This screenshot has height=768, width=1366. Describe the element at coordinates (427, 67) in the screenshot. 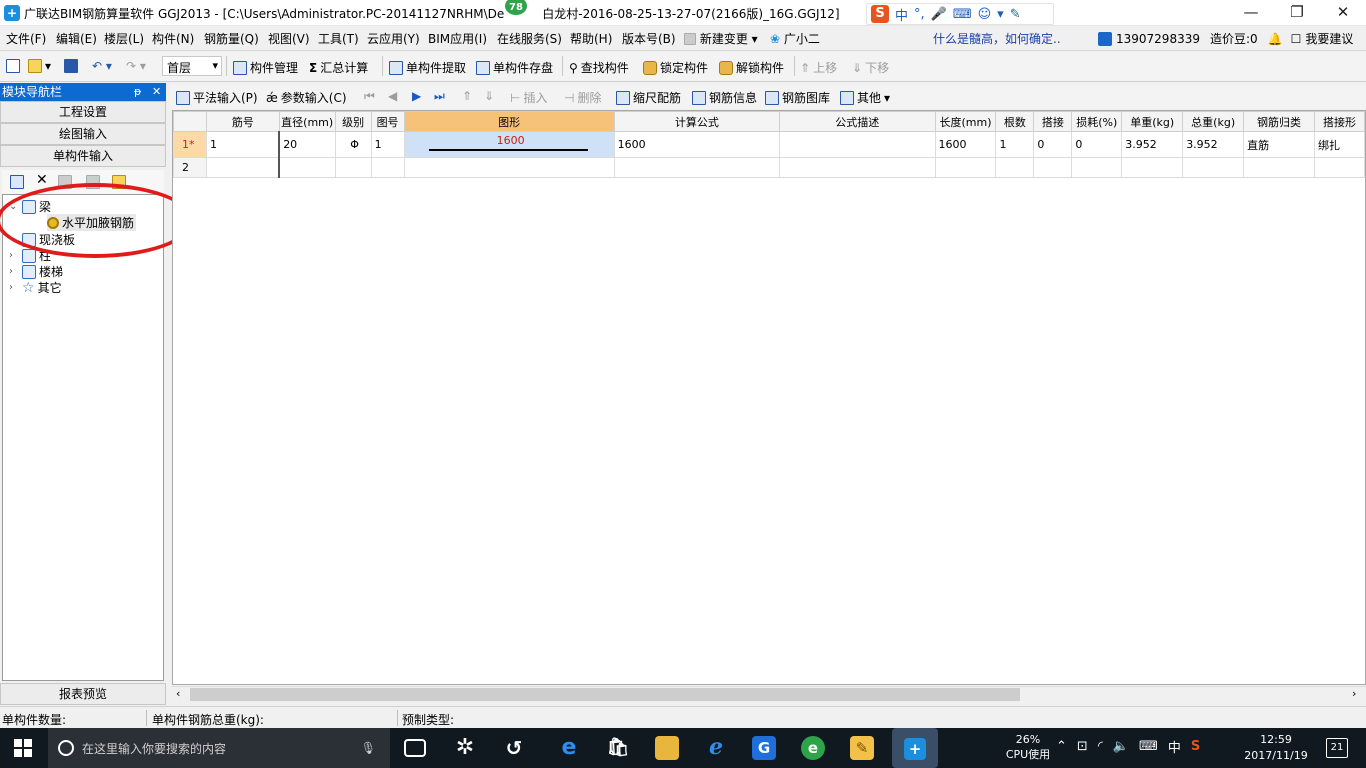

I see `extract-button: 单构件提取` at that location.